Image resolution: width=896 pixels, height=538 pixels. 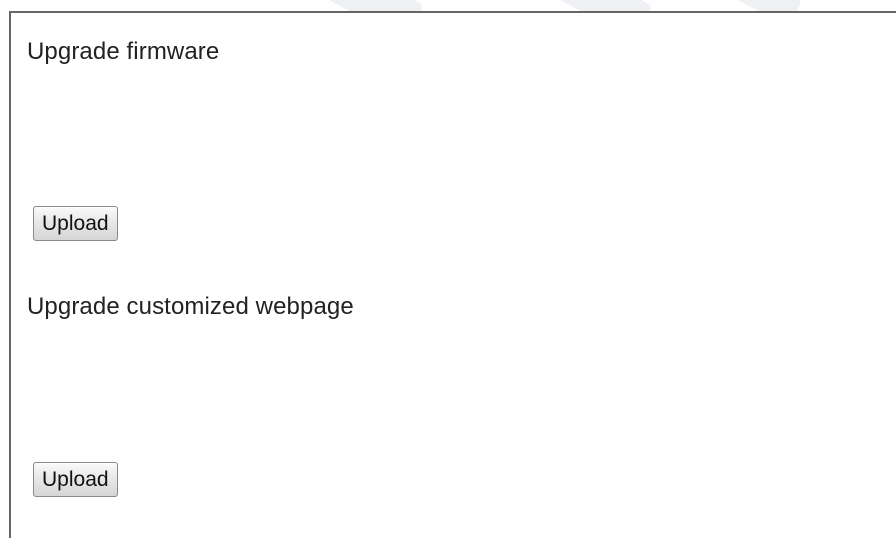 I want to click on upload-webpage-button: Upload, so click(x=75, y=479).